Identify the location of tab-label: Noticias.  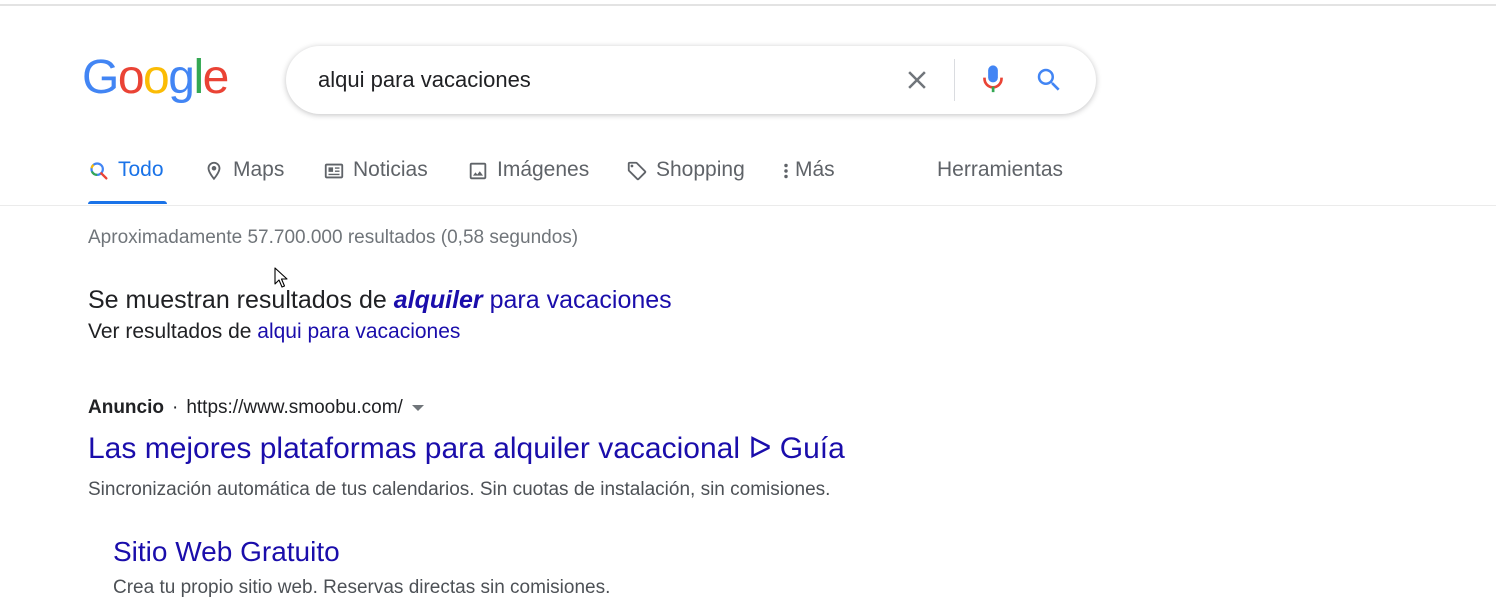
(390, 169).